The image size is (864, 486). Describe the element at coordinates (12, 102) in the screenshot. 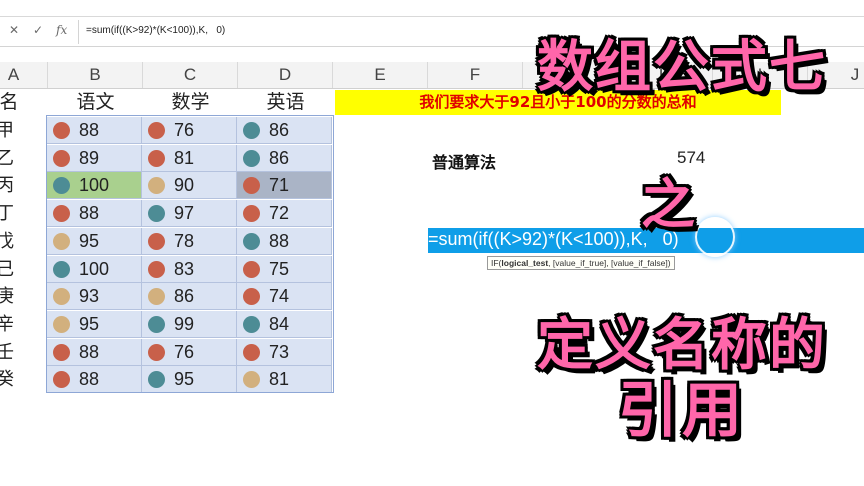

I see `header-name: 名` at that location.